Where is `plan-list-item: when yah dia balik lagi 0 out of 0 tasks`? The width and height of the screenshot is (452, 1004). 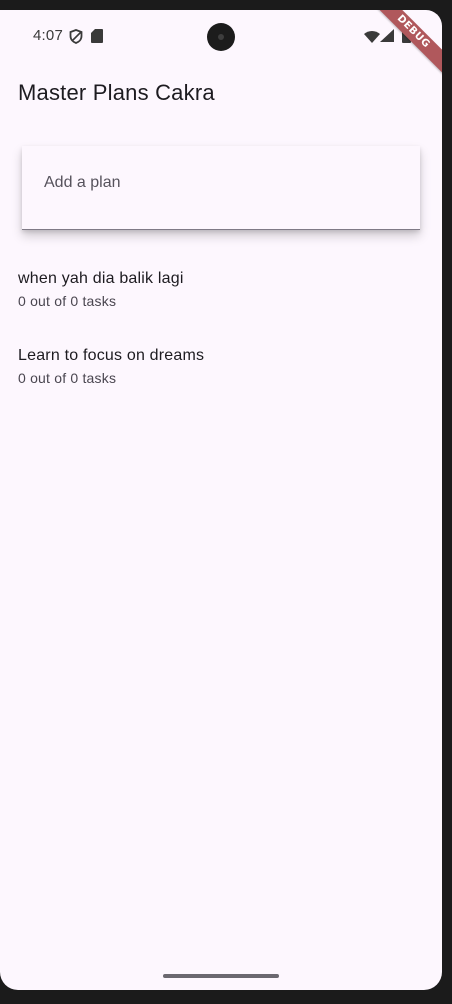 plan-list-item: when yah dia balik lagi 0 out of 0 tasks is located at coordinates (221, 306).